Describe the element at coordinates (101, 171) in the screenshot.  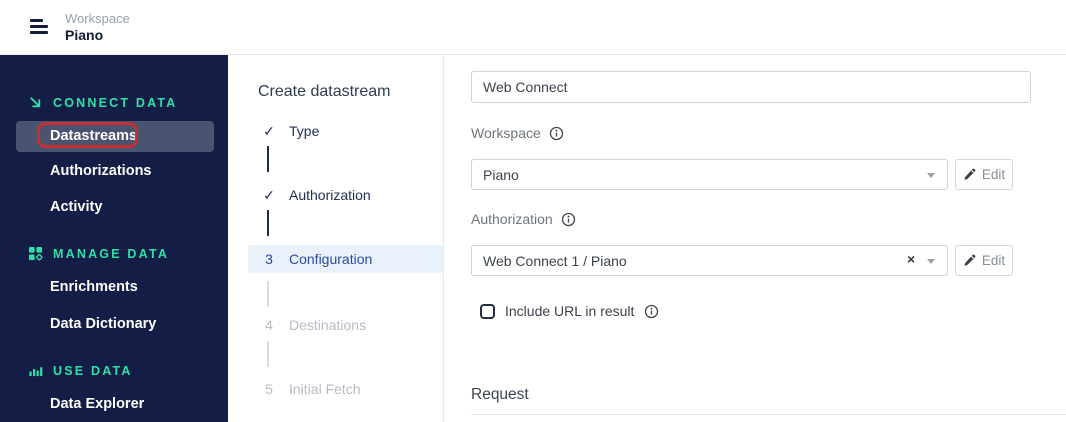
I see `sidebar-item-authorizations: Authorizations` at that location.